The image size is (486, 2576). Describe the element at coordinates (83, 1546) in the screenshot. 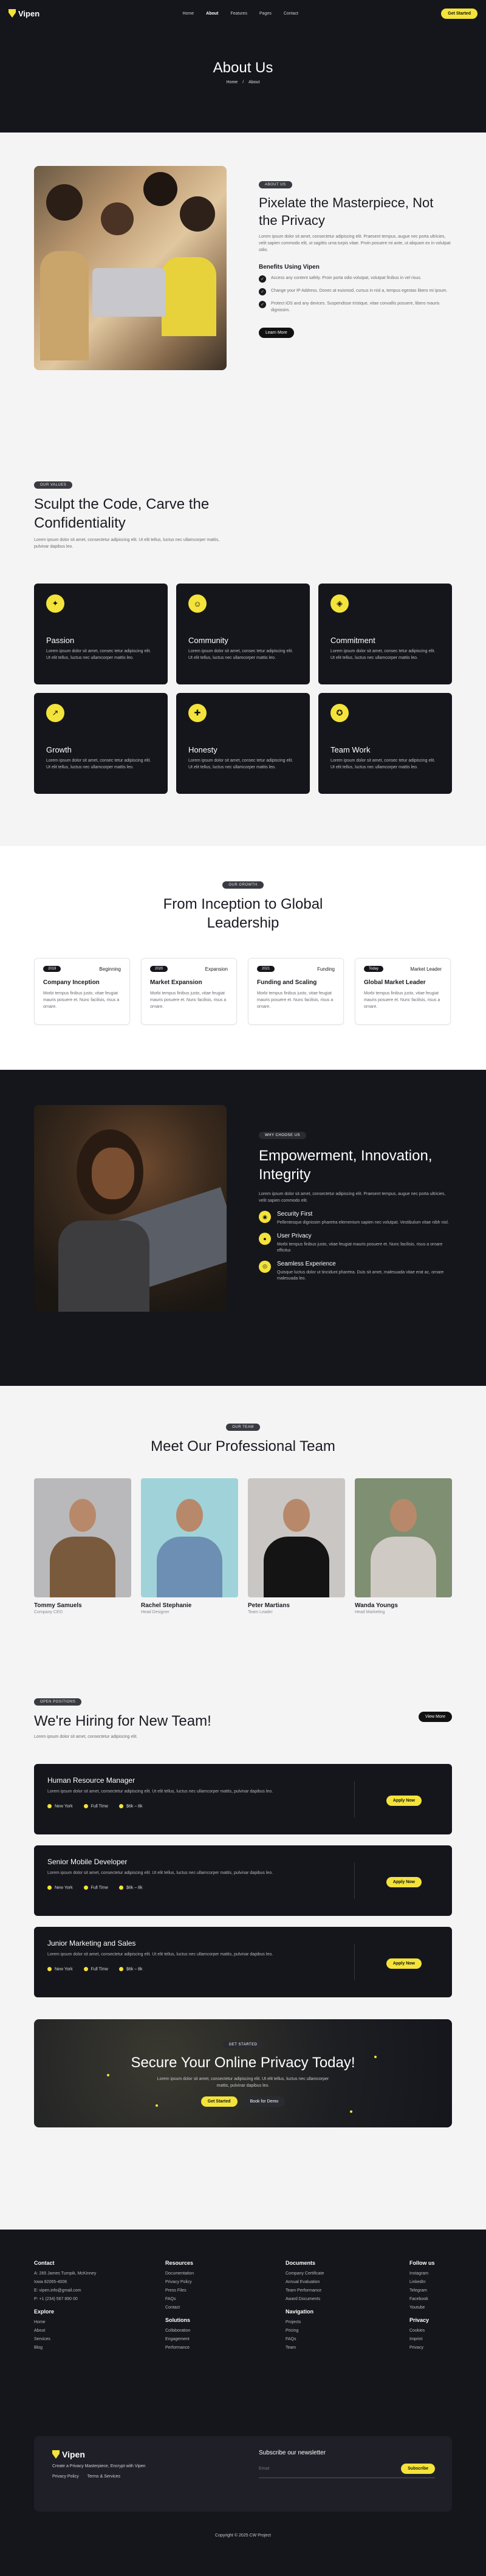

I see `team-member-card: Tommy Samuels Company CEO` at that location.